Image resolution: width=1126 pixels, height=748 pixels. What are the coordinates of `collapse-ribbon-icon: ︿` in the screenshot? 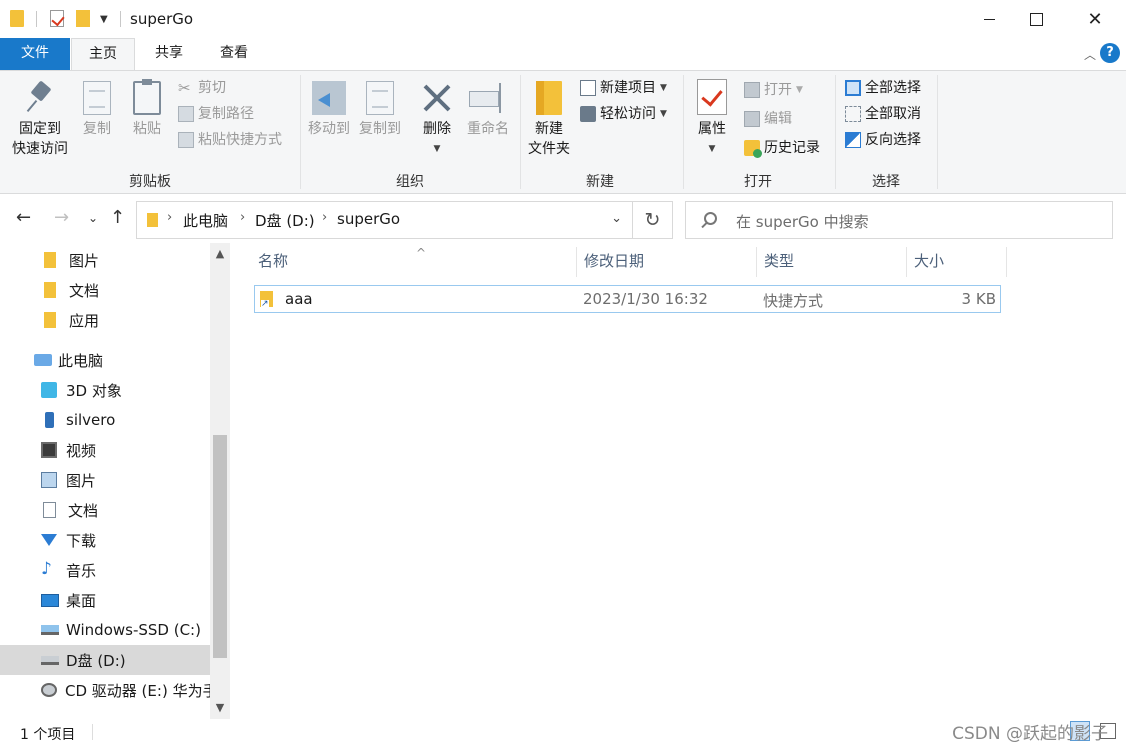 It's located at (1090, 54).